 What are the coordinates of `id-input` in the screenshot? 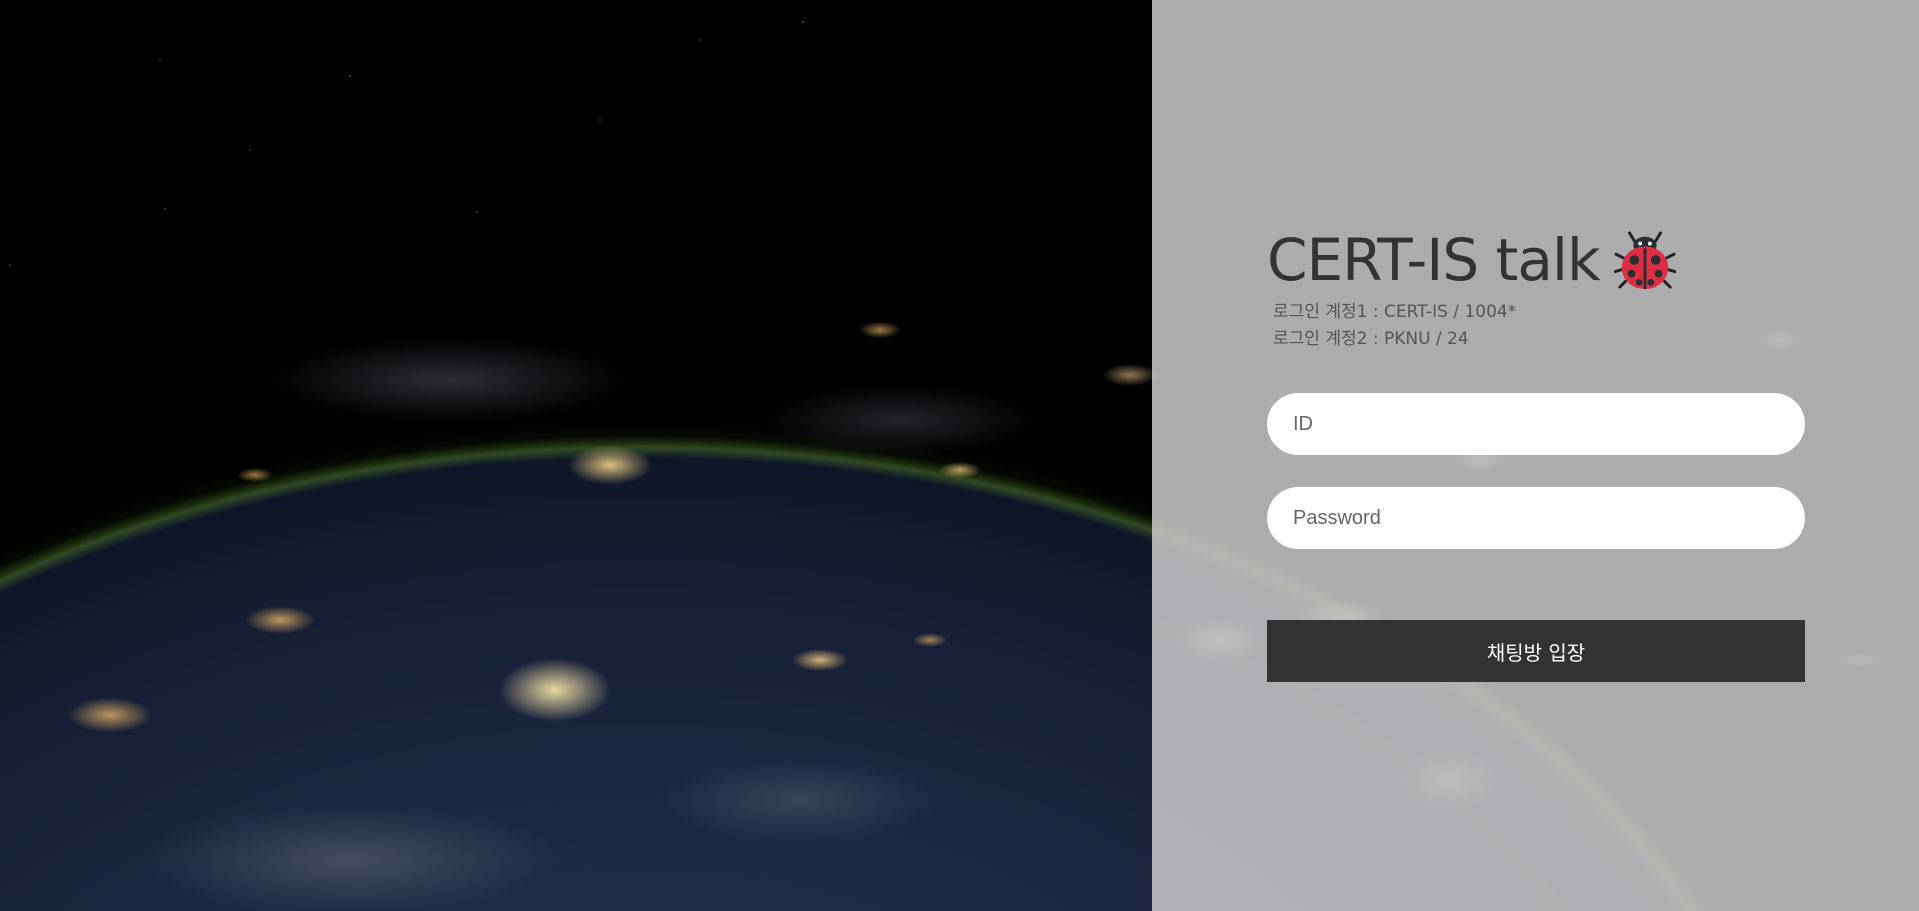 It's located at (1536, 424).